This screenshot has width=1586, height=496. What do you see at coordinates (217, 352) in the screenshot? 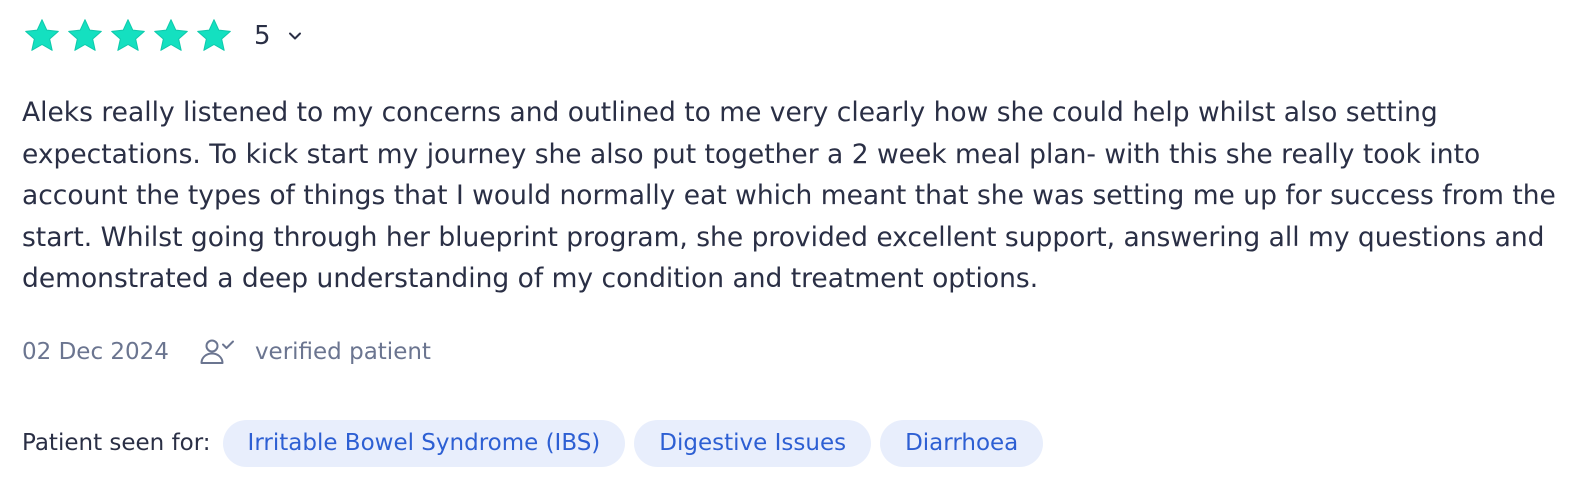
I see `user-check-icon` at bounding box center [217, 352].